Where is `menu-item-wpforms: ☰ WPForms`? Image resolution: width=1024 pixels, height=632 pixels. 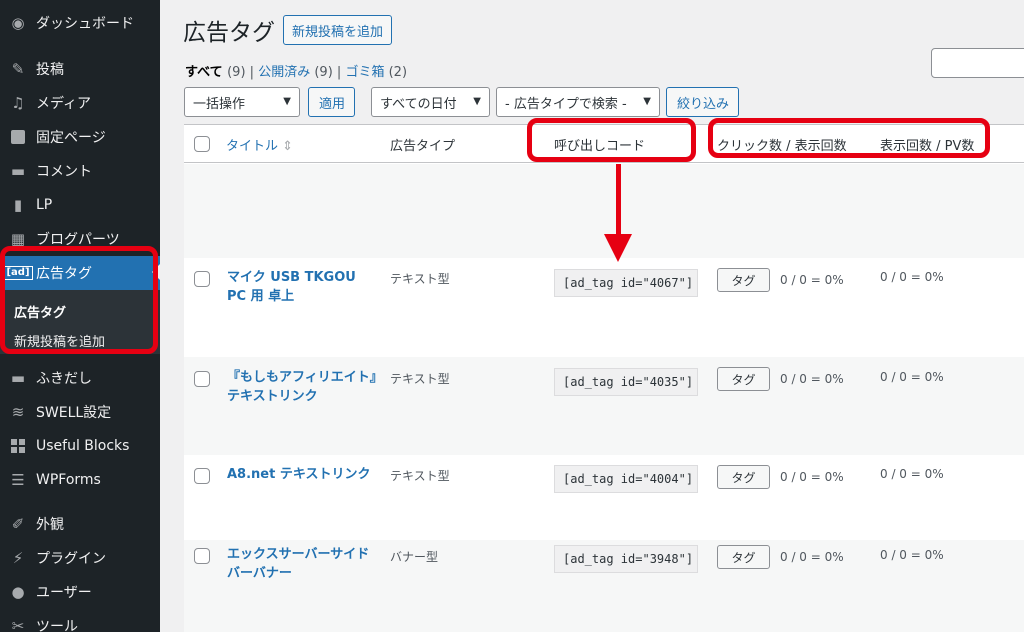
menu-item-wpforms: ☰ WPForms is located at coordinates (80, 480).